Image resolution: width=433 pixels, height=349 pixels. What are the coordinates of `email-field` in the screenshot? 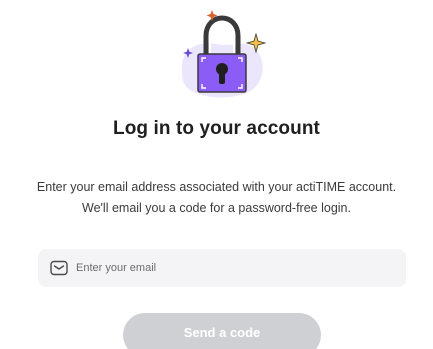 It's located at (222, 268).